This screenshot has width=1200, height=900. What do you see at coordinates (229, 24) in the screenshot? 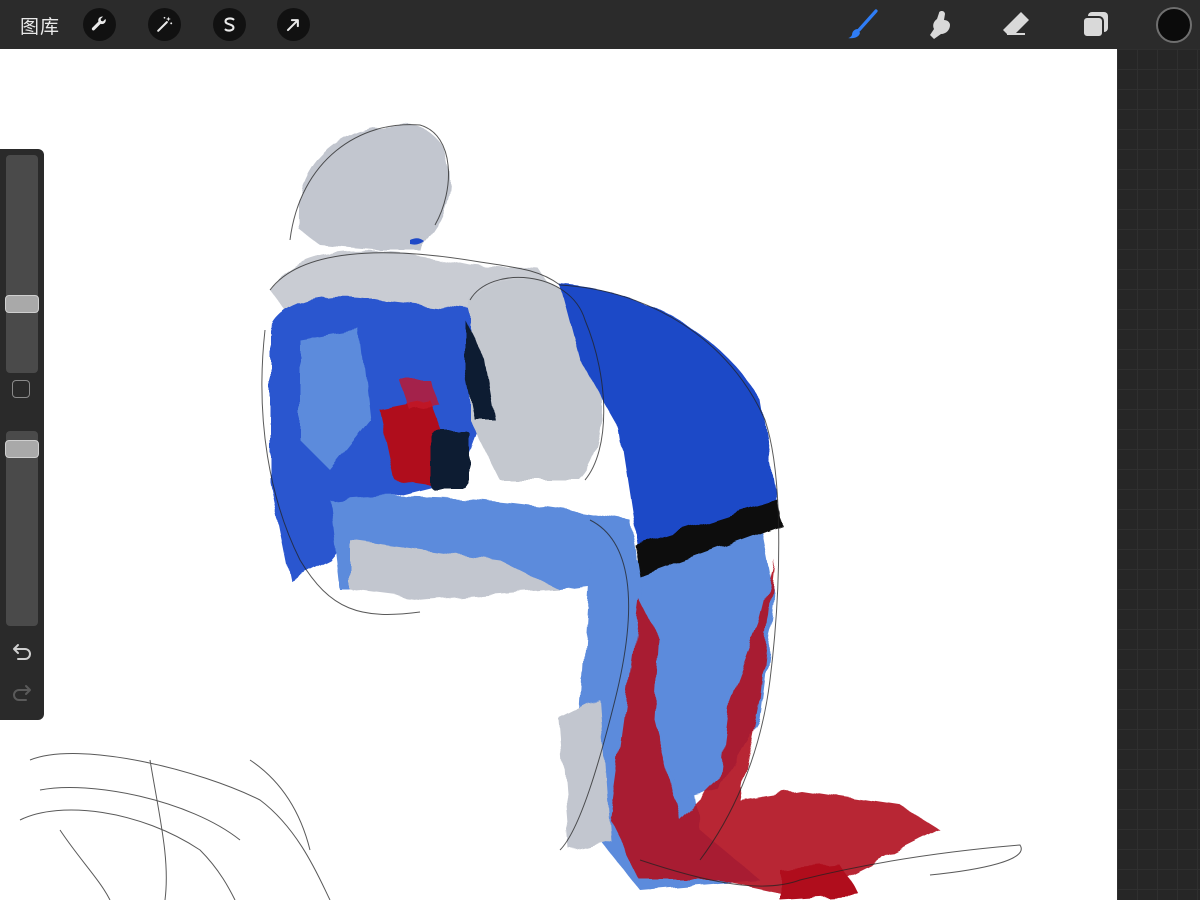
I see `selection-s-icon` at bounding box center [229, 24].